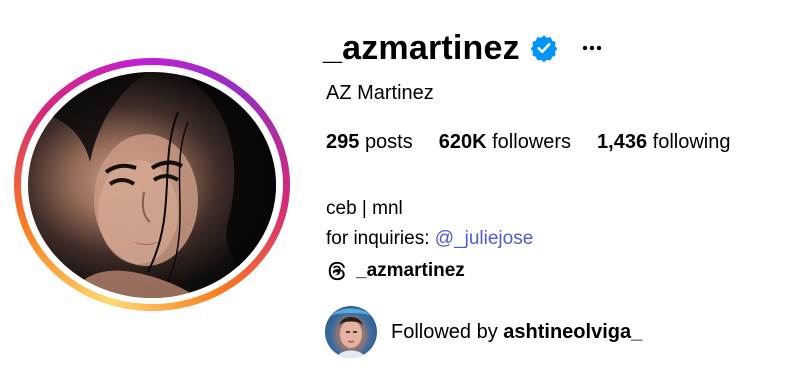  Describe the element at coordinates (447, 331) in the screenshot. I see `followed-by-prefix: Followed by` at that location.